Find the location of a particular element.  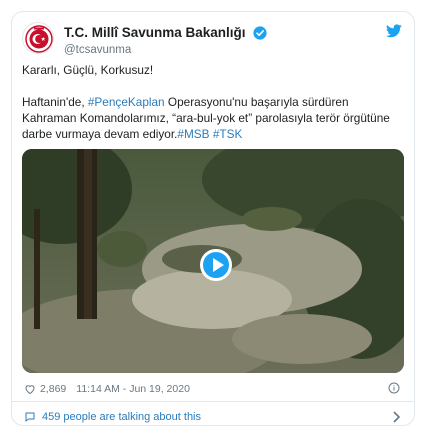

play-button is located at coordinates (216, 265).